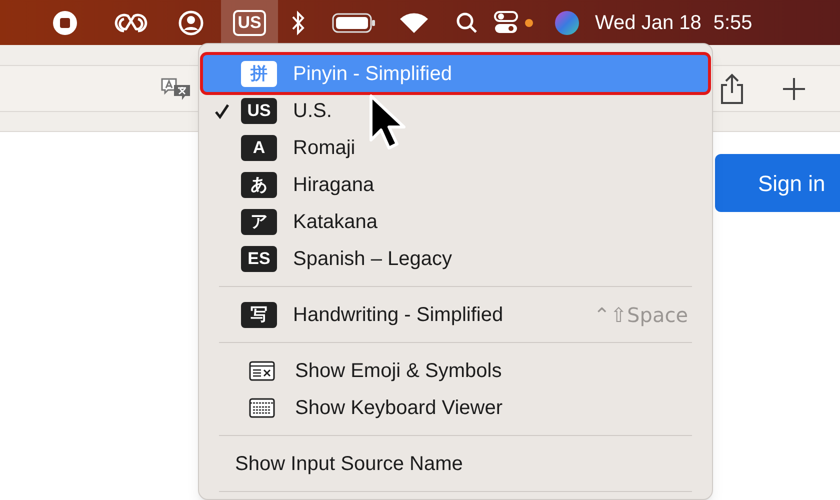 The height and width of the screenshot is (500, 840). Describe the element at coordinates (259, 147) in the screenshot. I see `input-source-badge: A` at that location.